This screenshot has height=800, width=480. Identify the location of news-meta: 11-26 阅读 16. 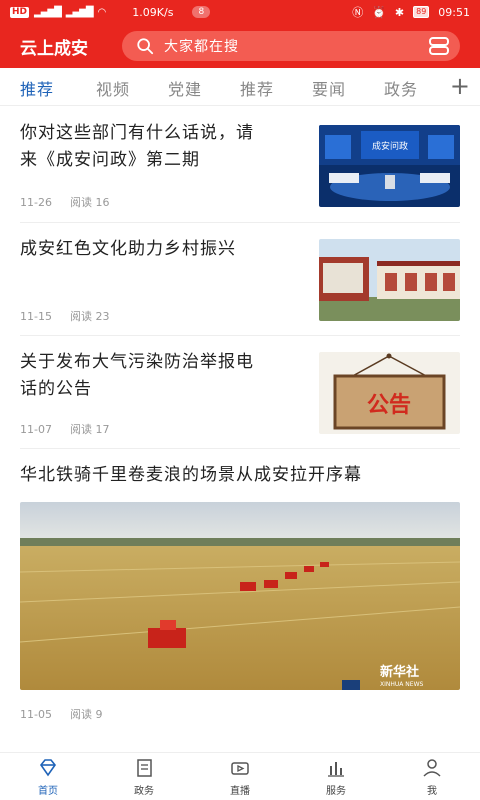
(64, 202).